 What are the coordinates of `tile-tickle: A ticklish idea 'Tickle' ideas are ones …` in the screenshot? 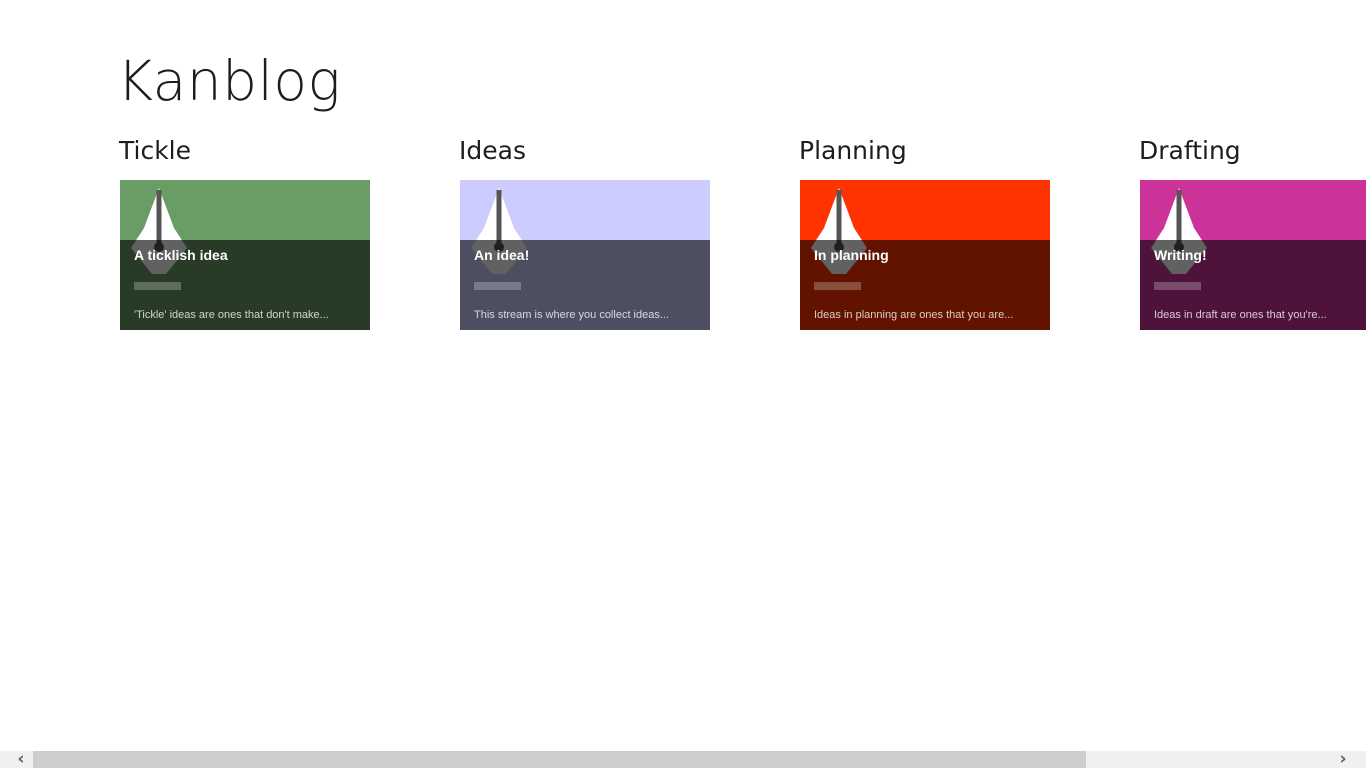 It's located at (245, 255).